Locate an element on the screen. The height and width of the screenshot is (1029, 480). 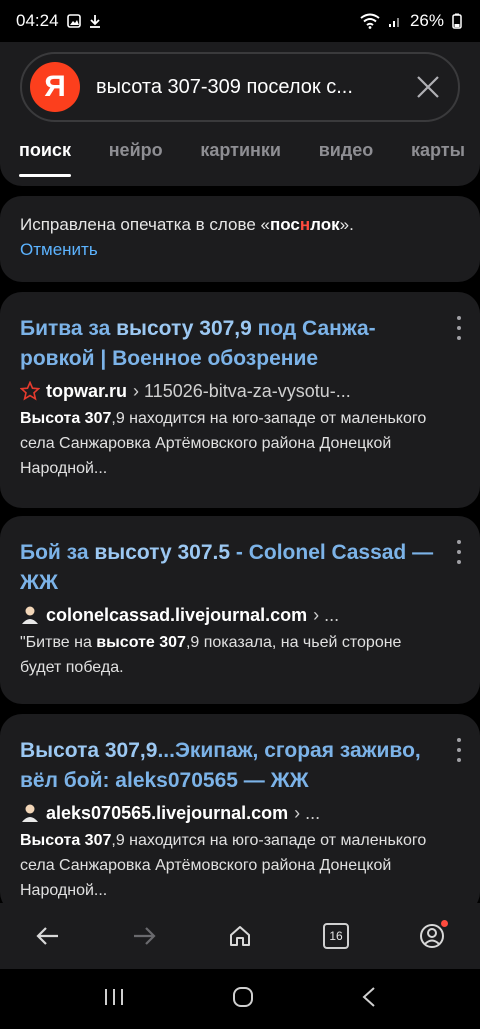
tabs-button: 16 is located at coordinates (336, 936).